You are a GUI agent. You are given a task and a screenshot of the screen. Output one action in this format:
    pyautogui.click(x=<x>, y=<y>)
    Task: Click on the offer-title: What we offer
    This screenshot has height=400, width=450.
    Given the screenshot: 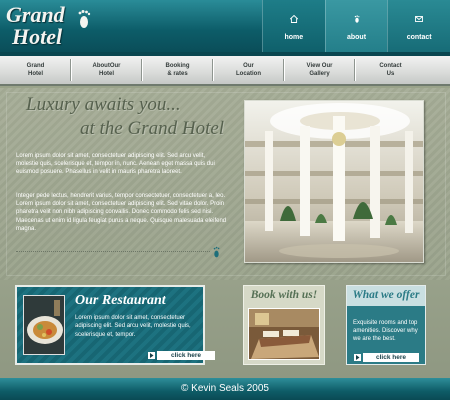 What is the action you would take?
    pyautogui.click(x=386, y=295)
    